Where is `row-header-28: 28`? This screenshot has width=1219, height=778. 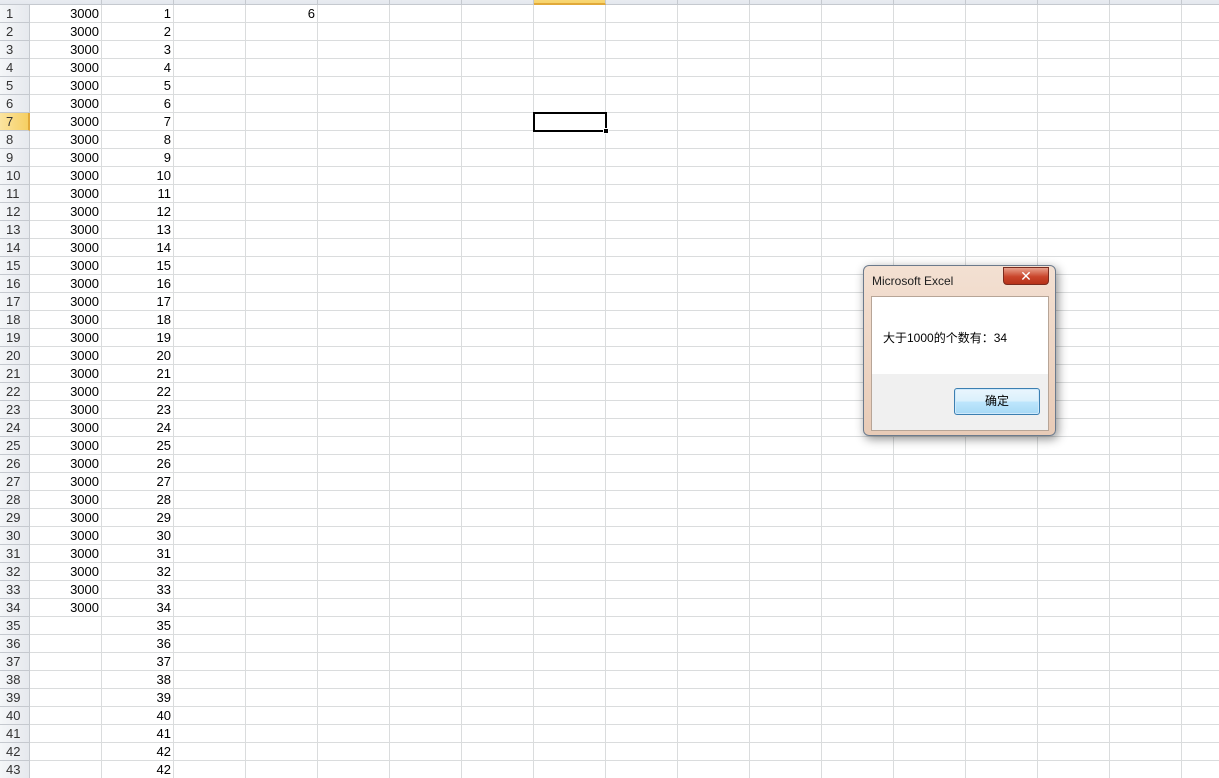
row-header-28: 28 is located at coordinates (15, 500).